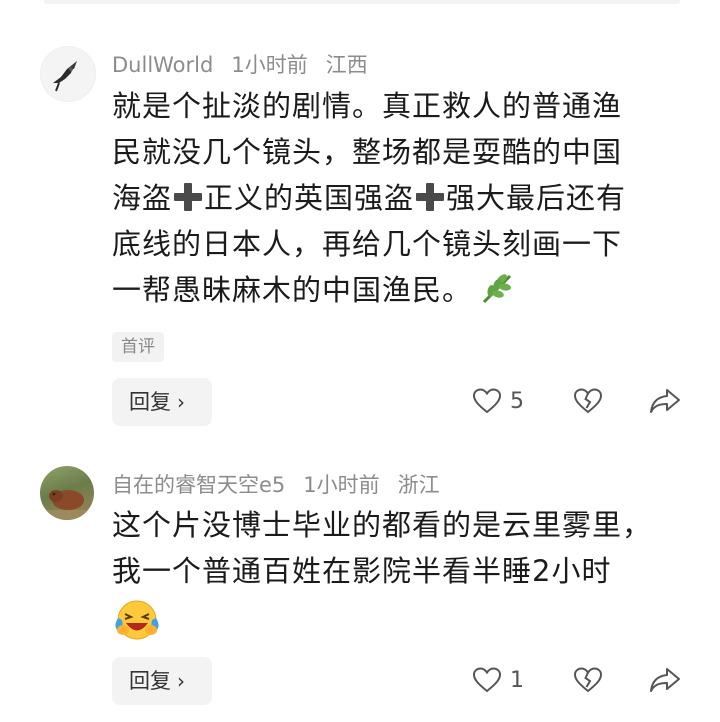 This screenshot has width=720, height=722. Describe the element at coordinates (367, 152) in the screenshot. I see `comment-line: 民就没几个镜头，整场都是耍酷的中国` at that location.